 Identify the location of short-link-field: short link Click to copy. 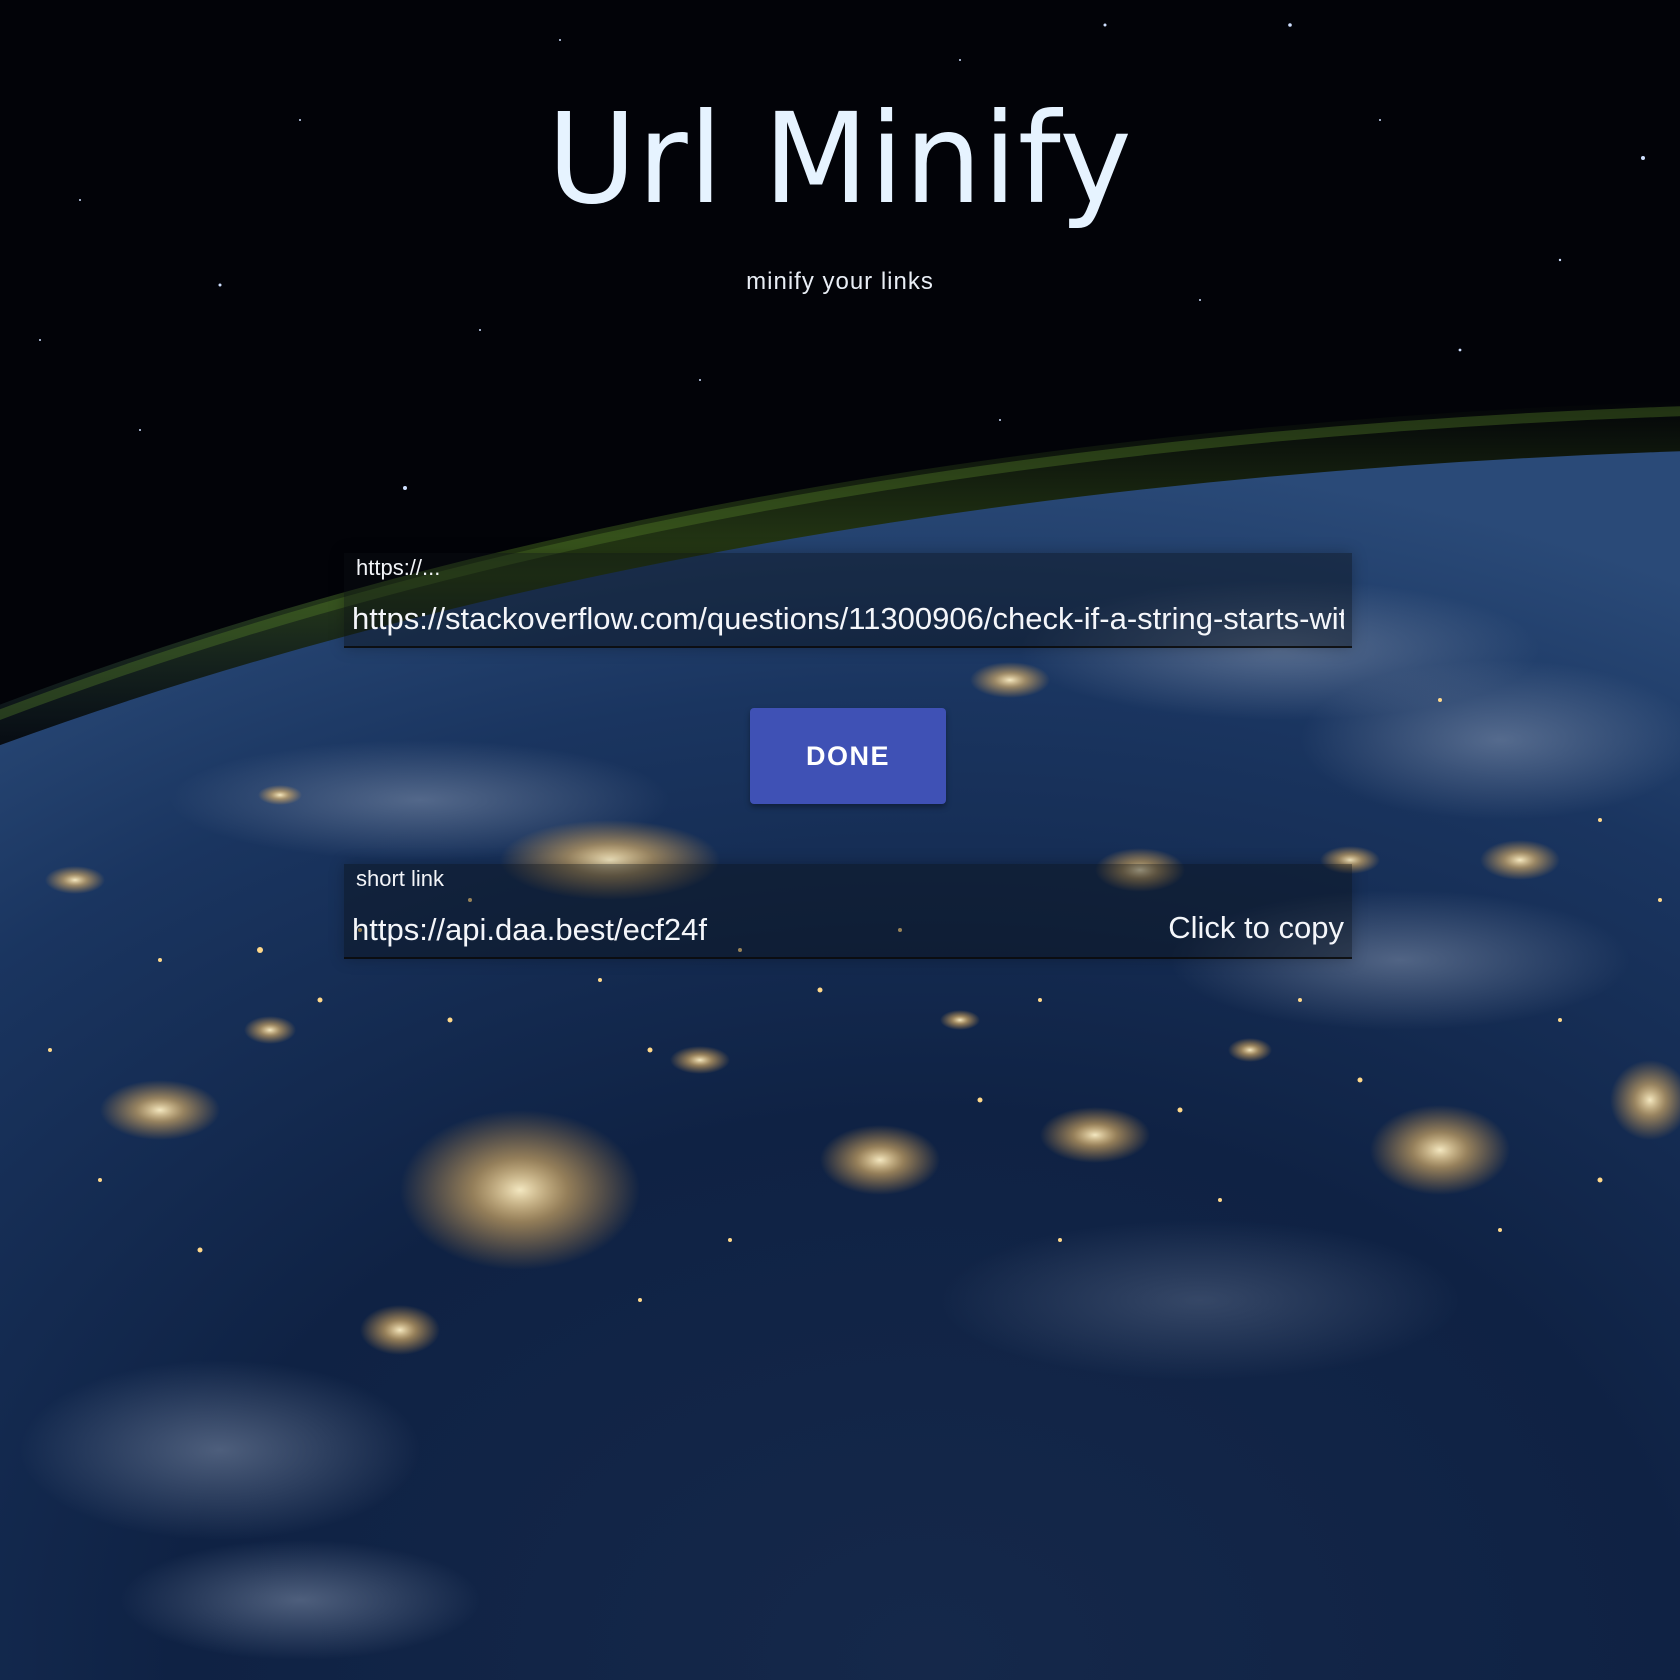
(848, 911).